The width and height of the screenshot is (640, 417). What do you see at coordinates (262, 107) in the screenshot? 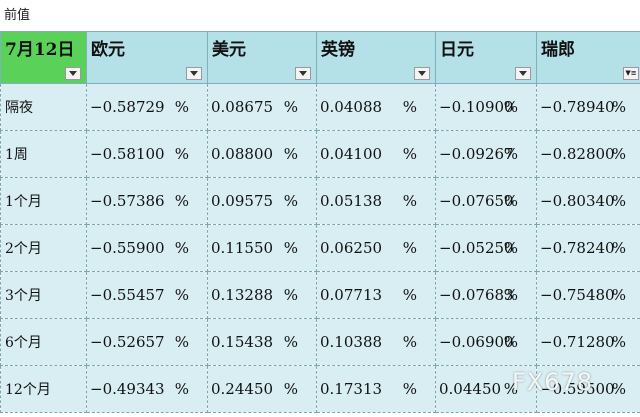
I see `rate-cell: 0.08675%` at bounding box center [262, 107].